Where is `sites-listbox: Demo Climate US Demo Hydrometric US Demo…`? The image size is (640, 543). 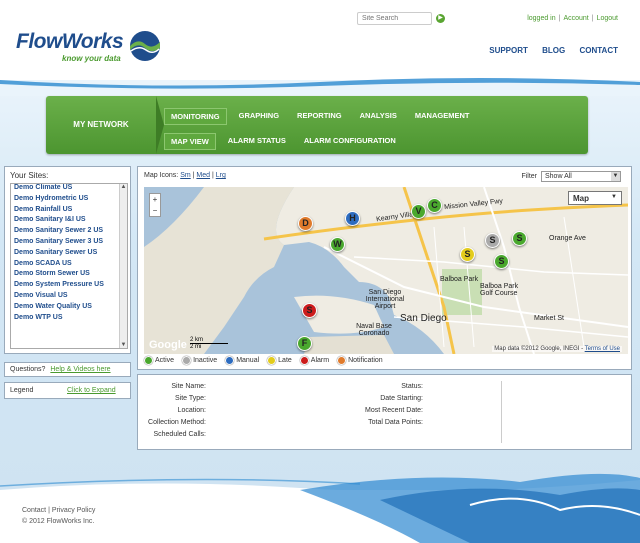
sites-listbox: Demo Climate US Demo Hydrometric US Demo… is located at coordinates (69, 266).